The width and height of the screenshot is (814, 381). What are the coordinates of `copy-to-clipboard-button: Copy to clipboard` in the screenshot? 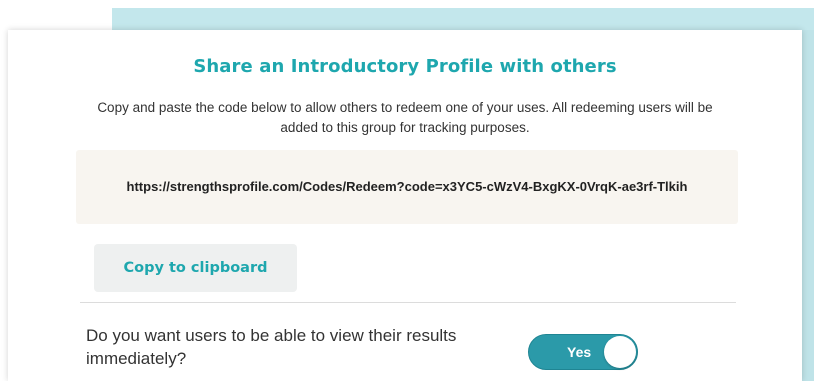 It's located at (195, 268).